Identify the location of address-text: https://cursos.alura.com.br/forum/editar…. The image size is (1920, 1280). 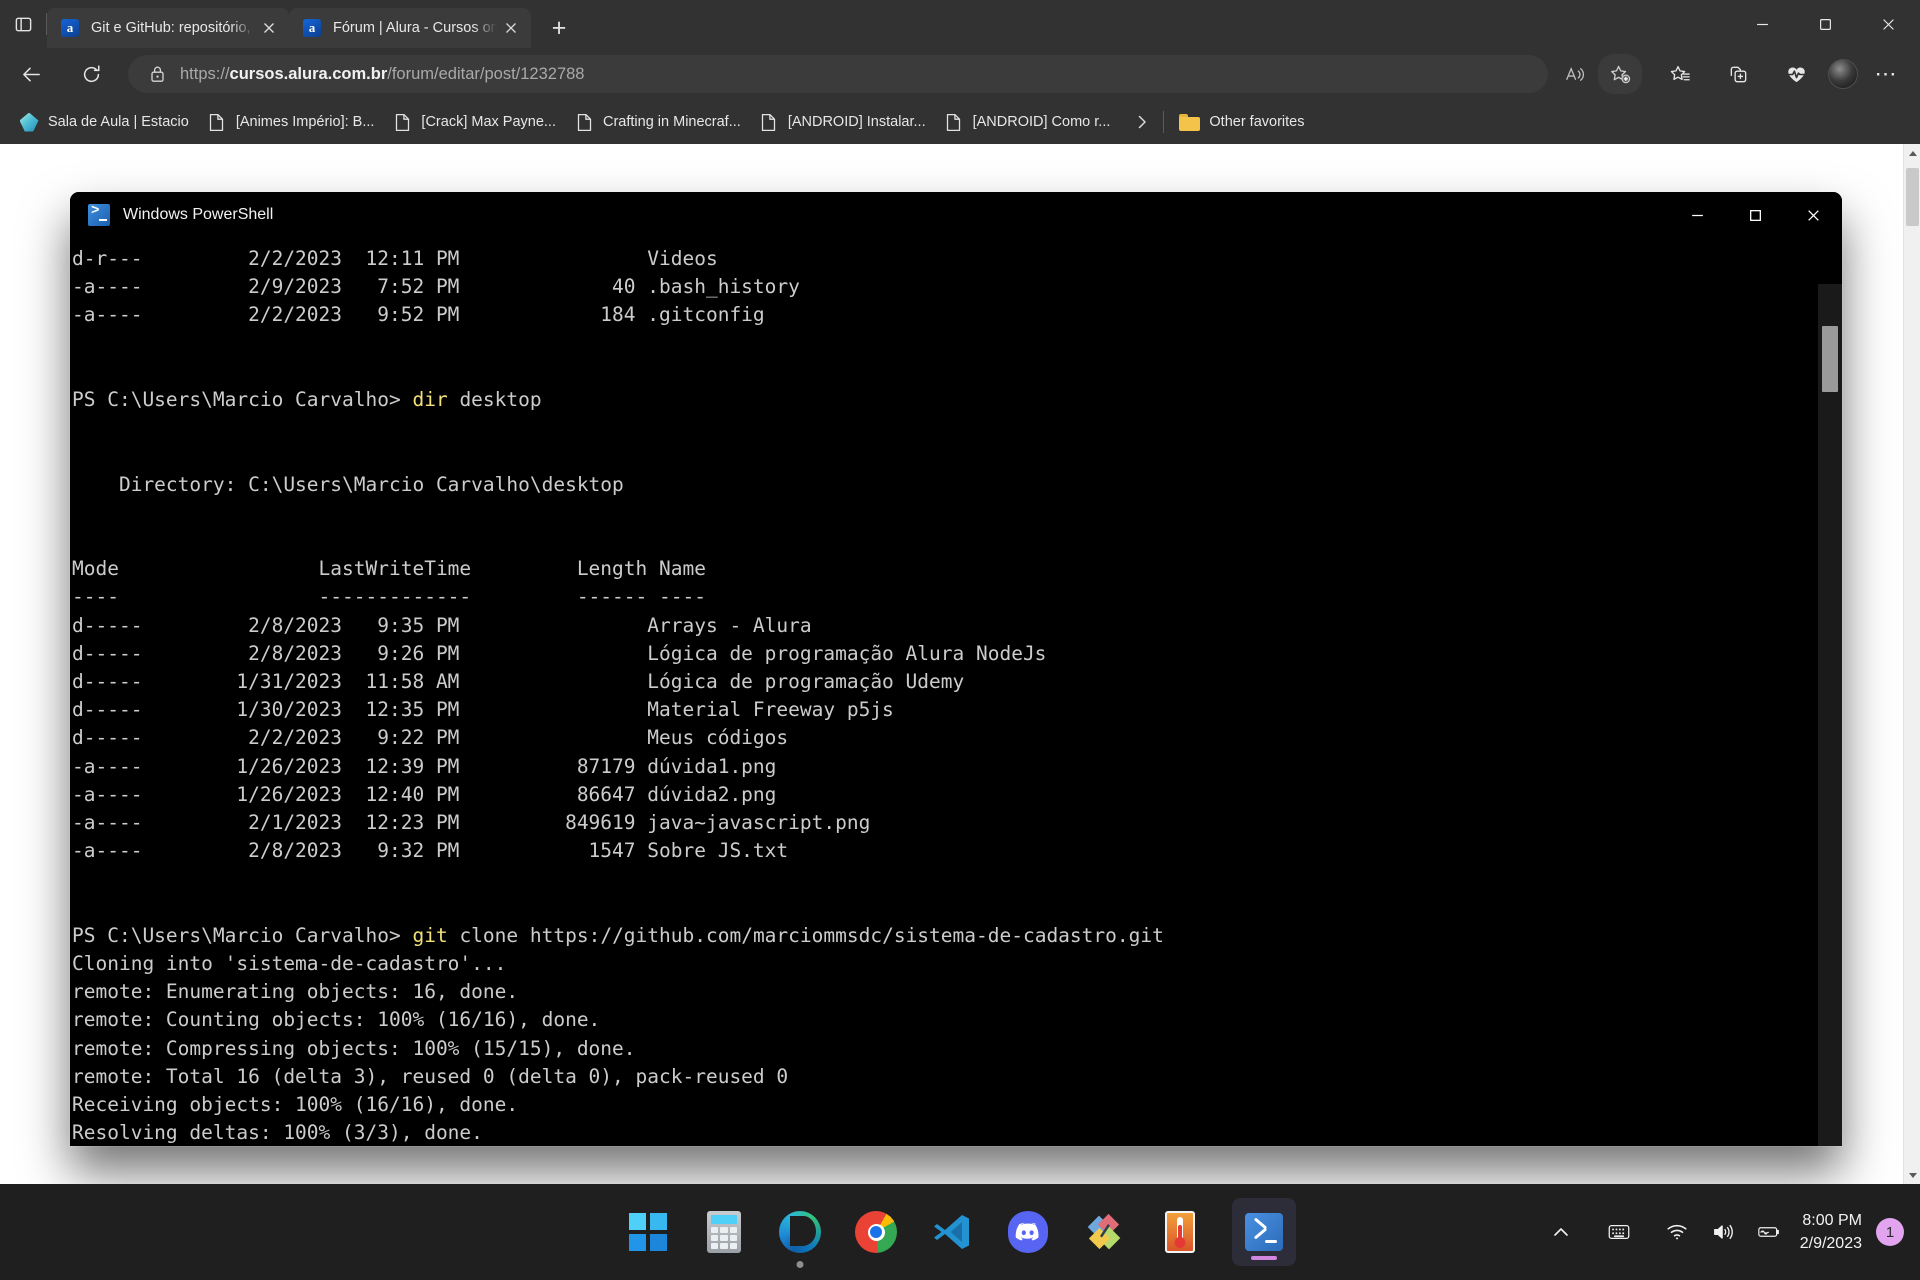
(382, 73).